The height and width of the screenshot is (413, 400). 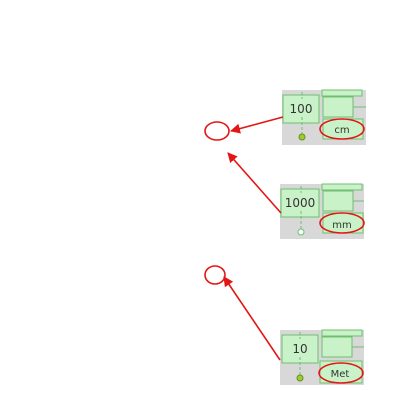 What do you see at coordinates (301, 109) in the screenshot?
I see `value-label: 100` at bounding box center [301, 109].